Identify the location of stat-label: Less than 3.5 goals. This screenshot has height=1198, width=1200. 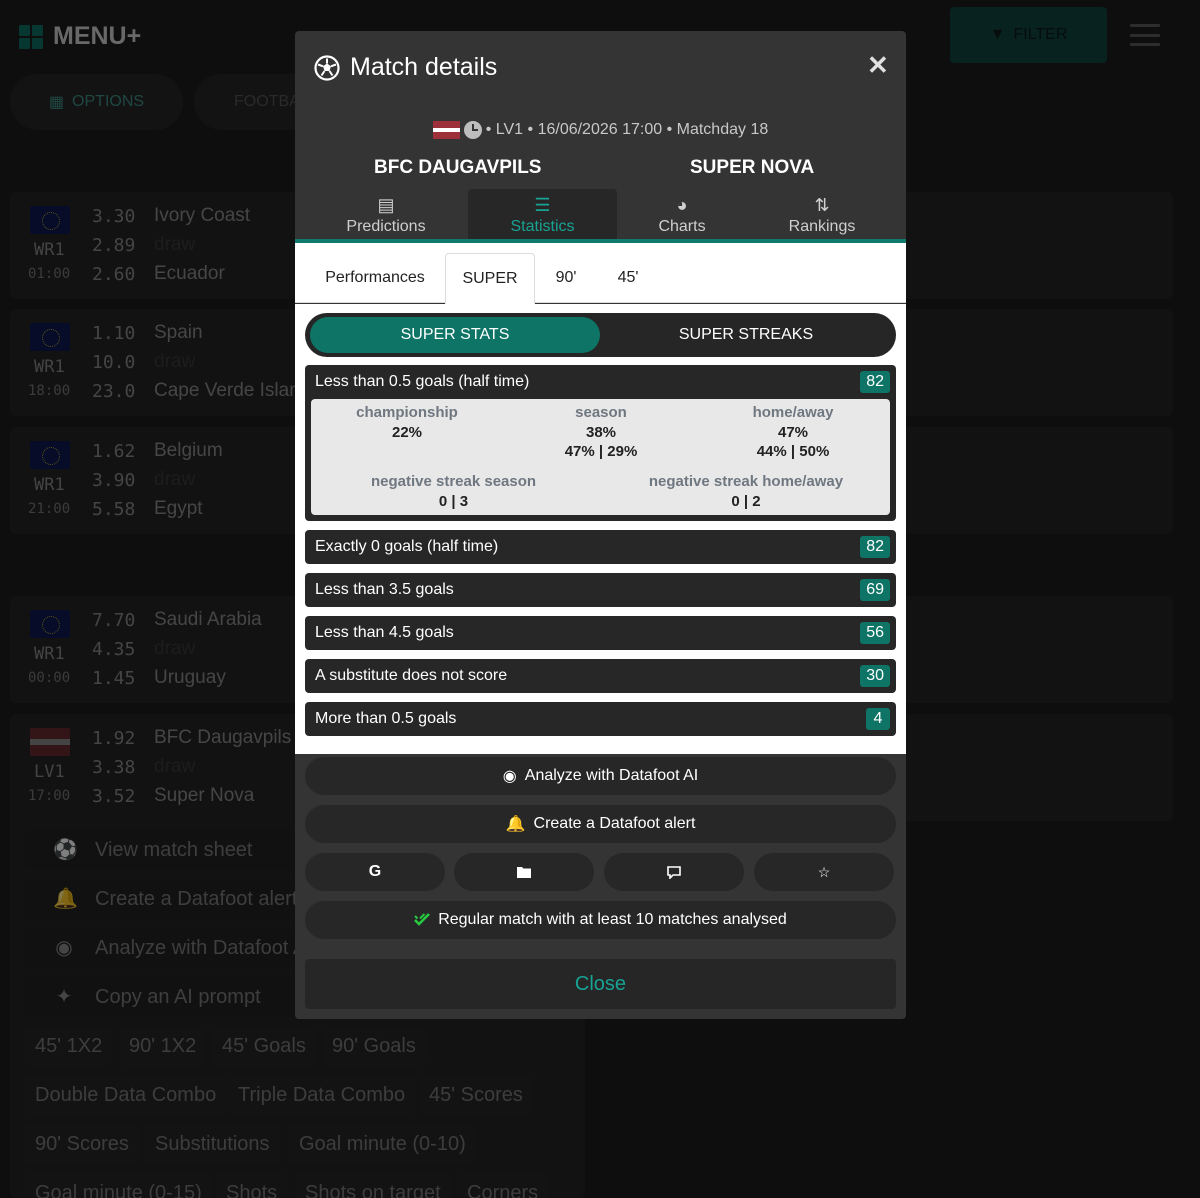
(384, 589).